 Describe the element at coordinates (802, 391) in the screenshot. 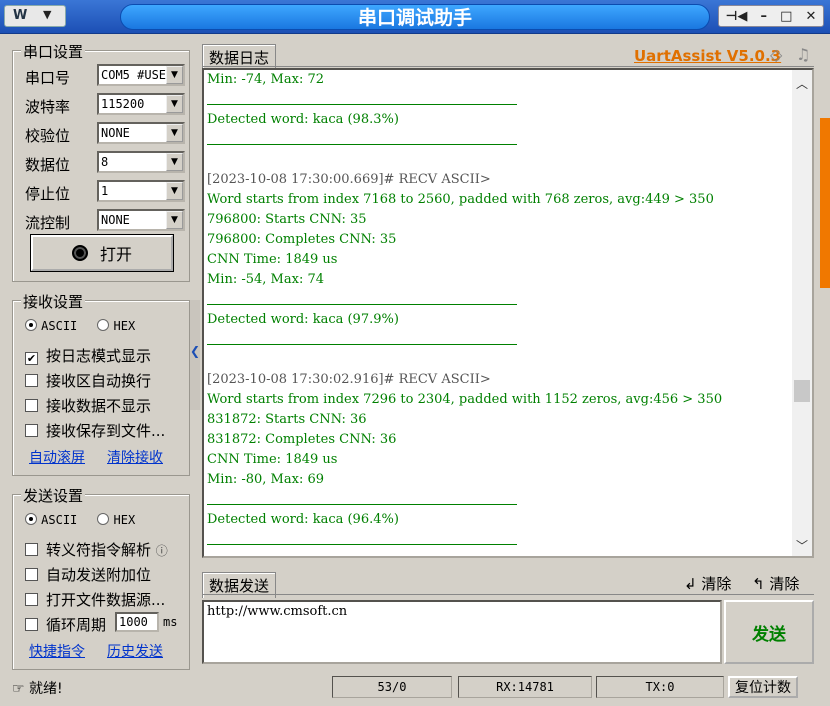

I see `scroll-thumb` at that location.